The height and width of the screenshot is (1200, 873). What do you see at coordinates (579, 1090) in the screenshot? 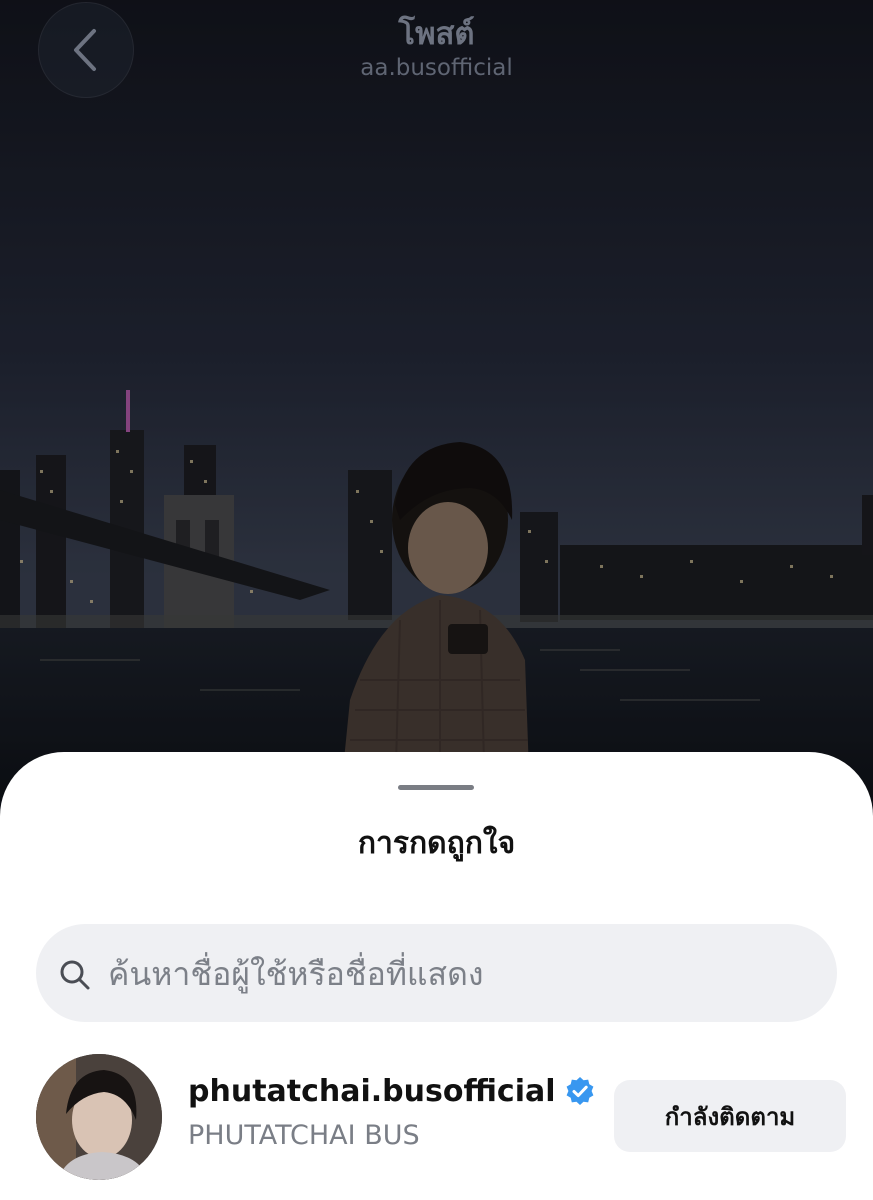
I see `verified-badge-icon` at bounding box center [579, 1090].